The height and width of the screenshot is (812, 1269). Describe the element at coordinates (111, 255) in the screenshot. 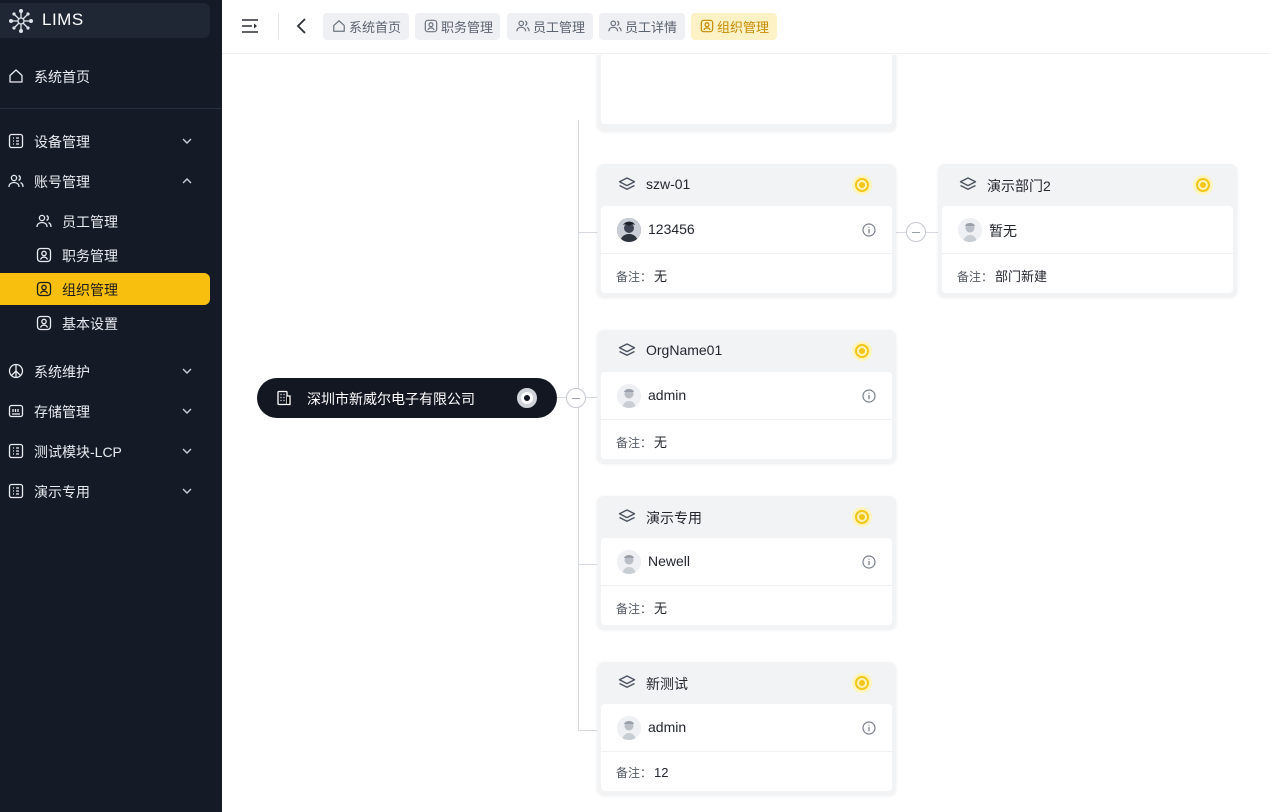

I see `sidebar-item-position: 职务管理` at that location.